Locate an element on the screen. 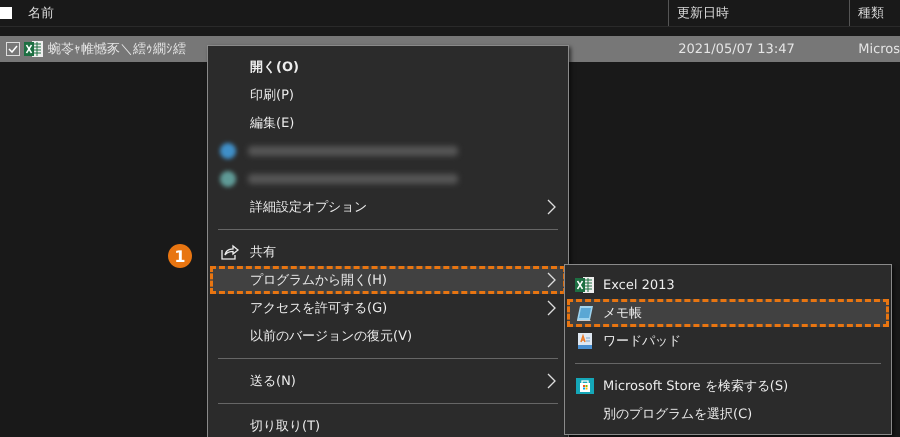  step-badge: 1 is located at coordinates (180, 256).